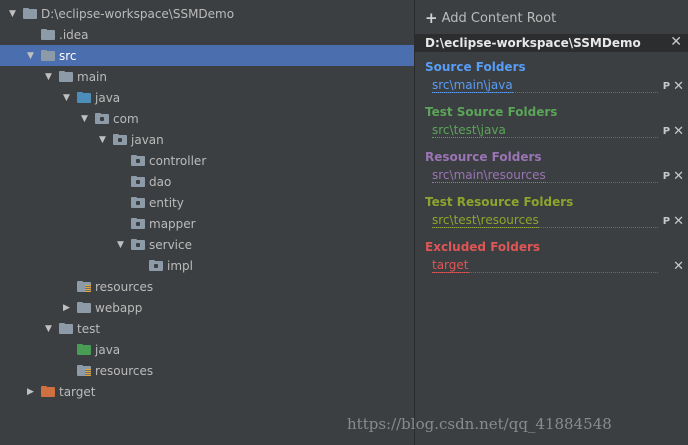 This screenshot has height=445, width=688. Describe the element at coordinates (180, 265) in the screenshot. I see `tree-node-label: impl` at that location.